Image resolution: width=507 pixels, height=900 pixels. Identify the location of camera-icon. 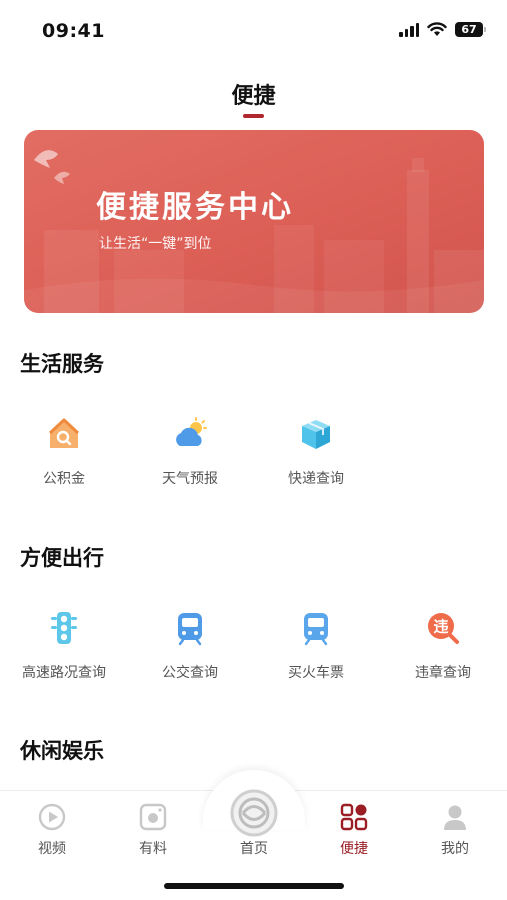
(153, 817).